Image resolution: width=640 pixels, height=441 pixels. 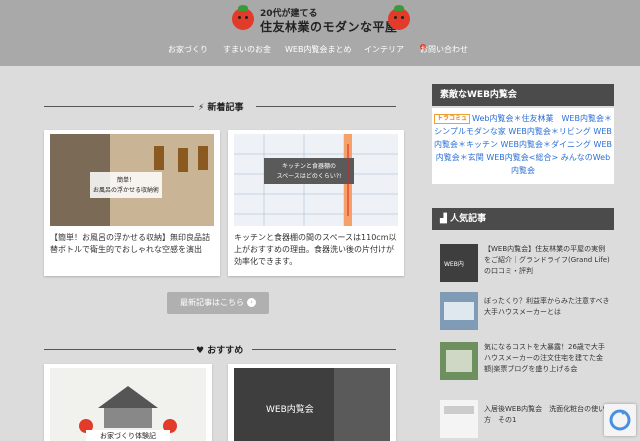 I want to click on svg-text: スペースはどのくらい?!, so click(x=309, y=176).